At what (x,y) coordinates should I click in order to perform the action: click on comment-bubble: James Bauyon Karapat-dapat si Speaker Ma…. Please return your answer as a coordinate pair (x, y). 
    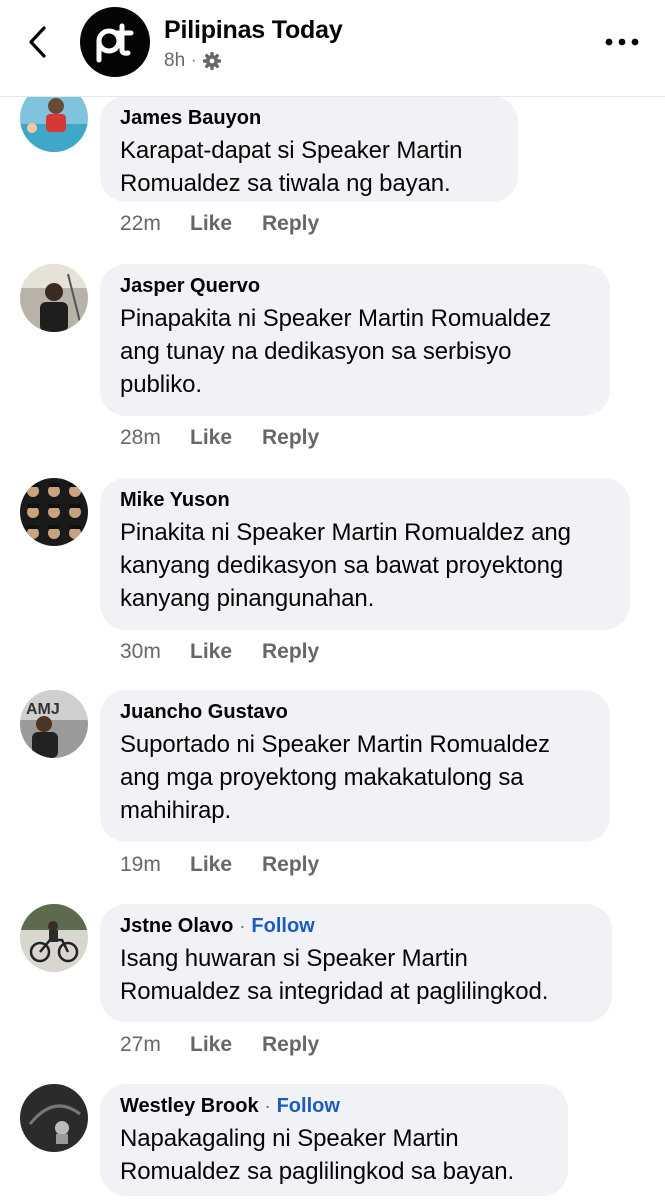
    Looking at the image, I should click on (309, 149).